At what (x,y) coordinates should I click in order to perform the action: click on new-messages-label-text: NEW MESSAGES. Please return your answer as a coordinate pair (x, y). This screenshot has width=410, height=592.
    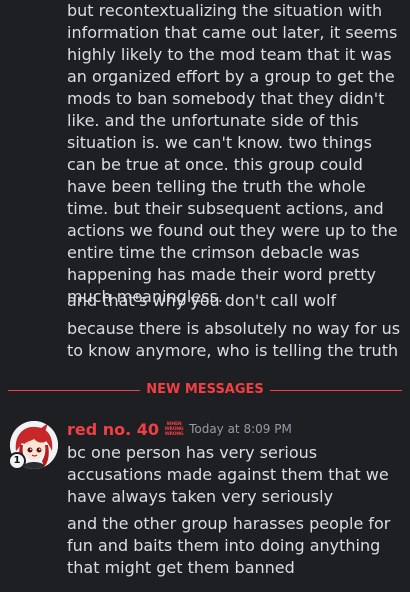
    Looking at the image, I should click on (205, 389).